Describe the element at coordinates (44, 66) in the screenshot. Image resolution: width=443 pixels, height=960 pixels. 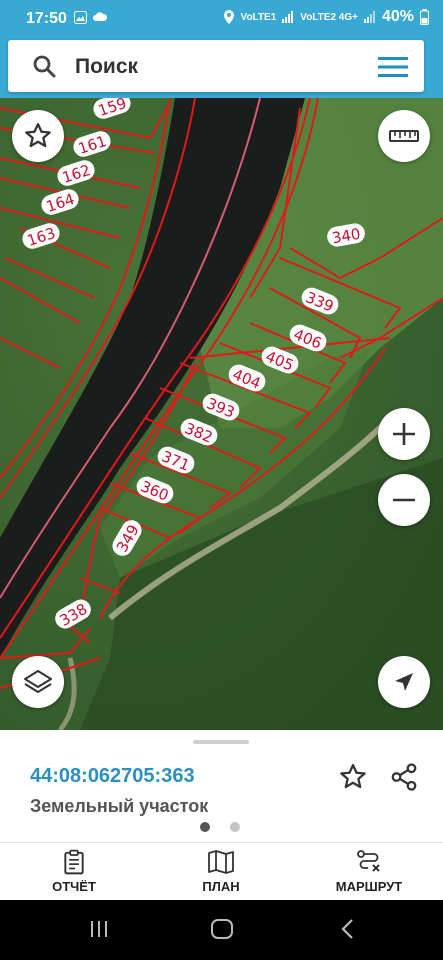
I see `search-icon` at that location.